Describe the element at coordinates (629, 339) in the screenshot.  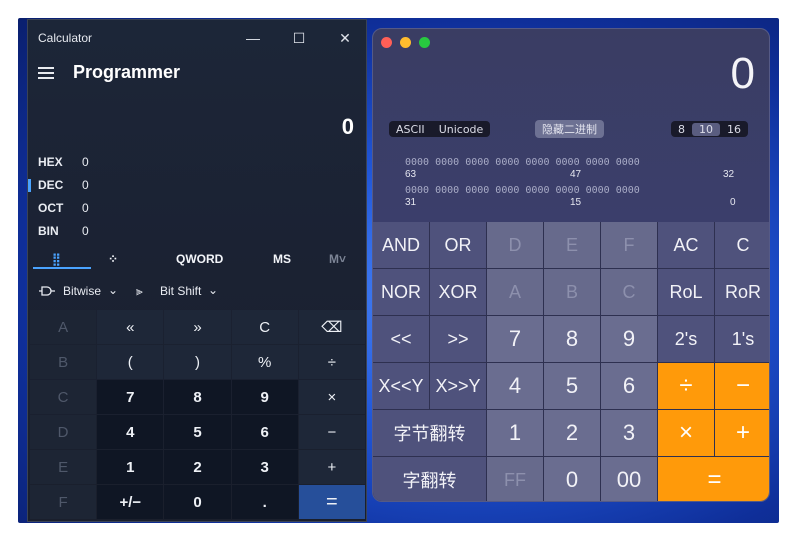
I see `mac-key-18: 9` at that location.